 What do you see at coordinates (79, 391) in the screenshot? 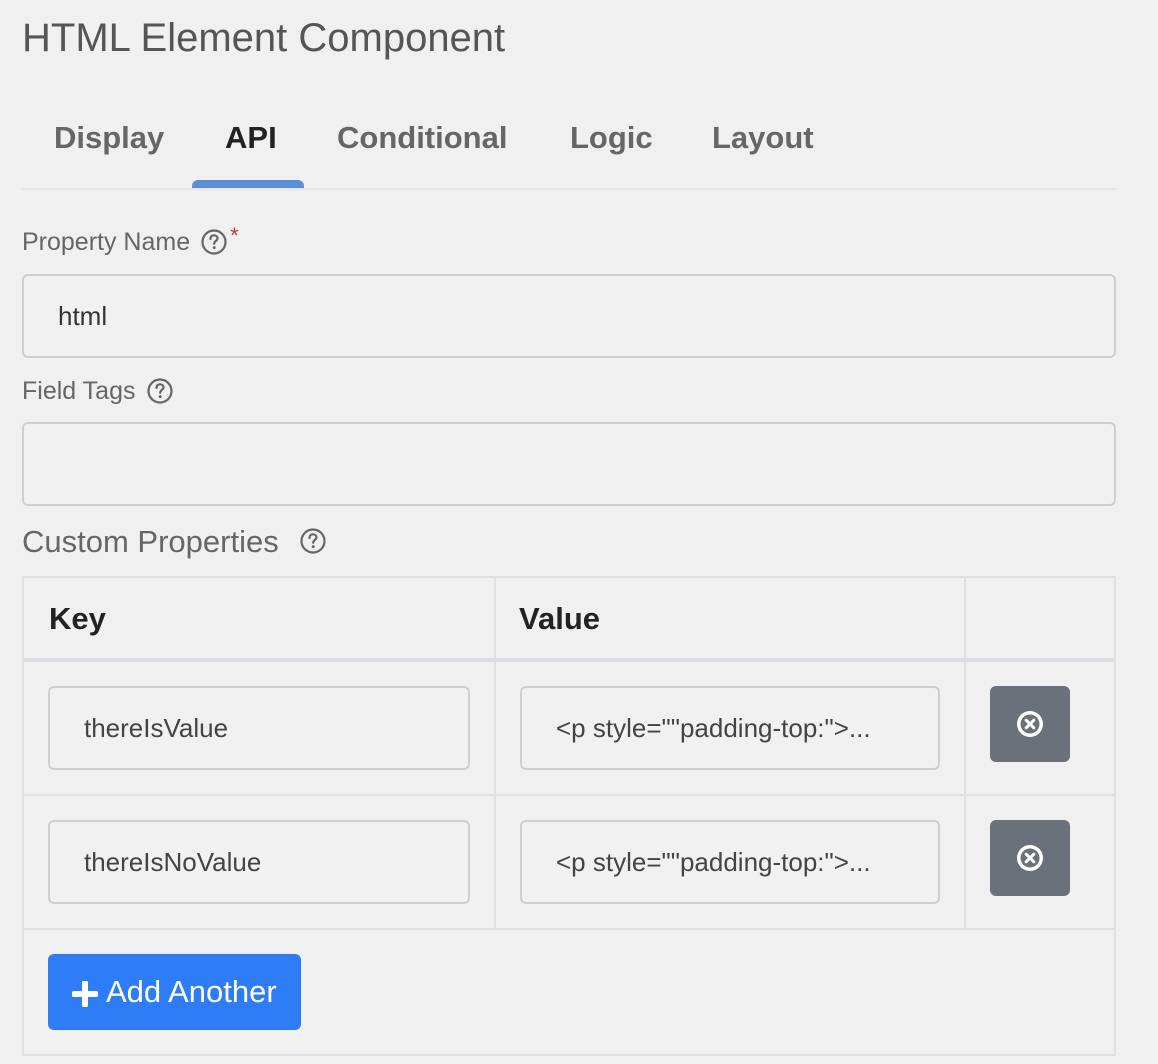
I see `field-tags-label: Field Tags` at bounding box center [79, 391].